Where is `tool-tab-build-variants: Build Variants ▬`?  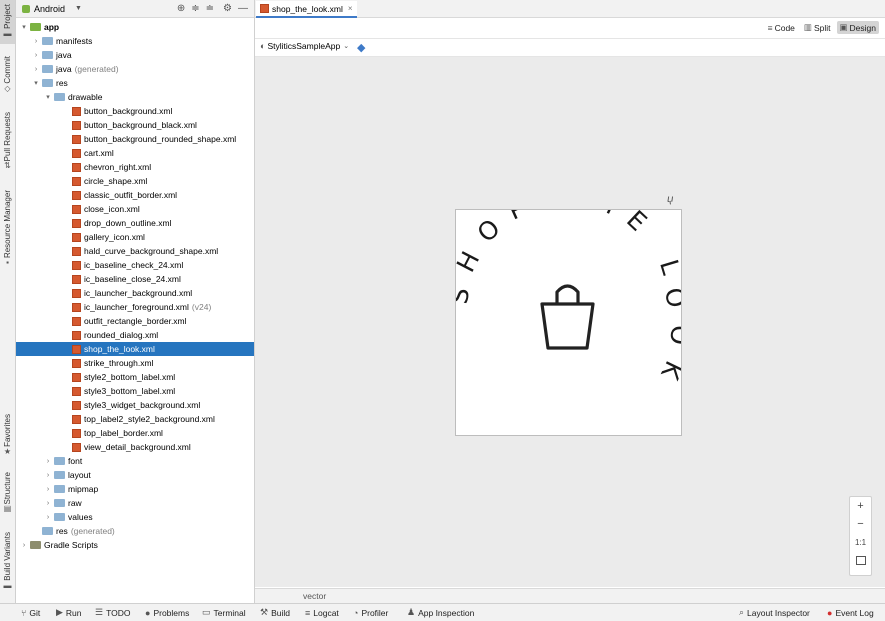 tool-tab-build-variants: Build Variants ▬ is located at coordinates (7, 564).